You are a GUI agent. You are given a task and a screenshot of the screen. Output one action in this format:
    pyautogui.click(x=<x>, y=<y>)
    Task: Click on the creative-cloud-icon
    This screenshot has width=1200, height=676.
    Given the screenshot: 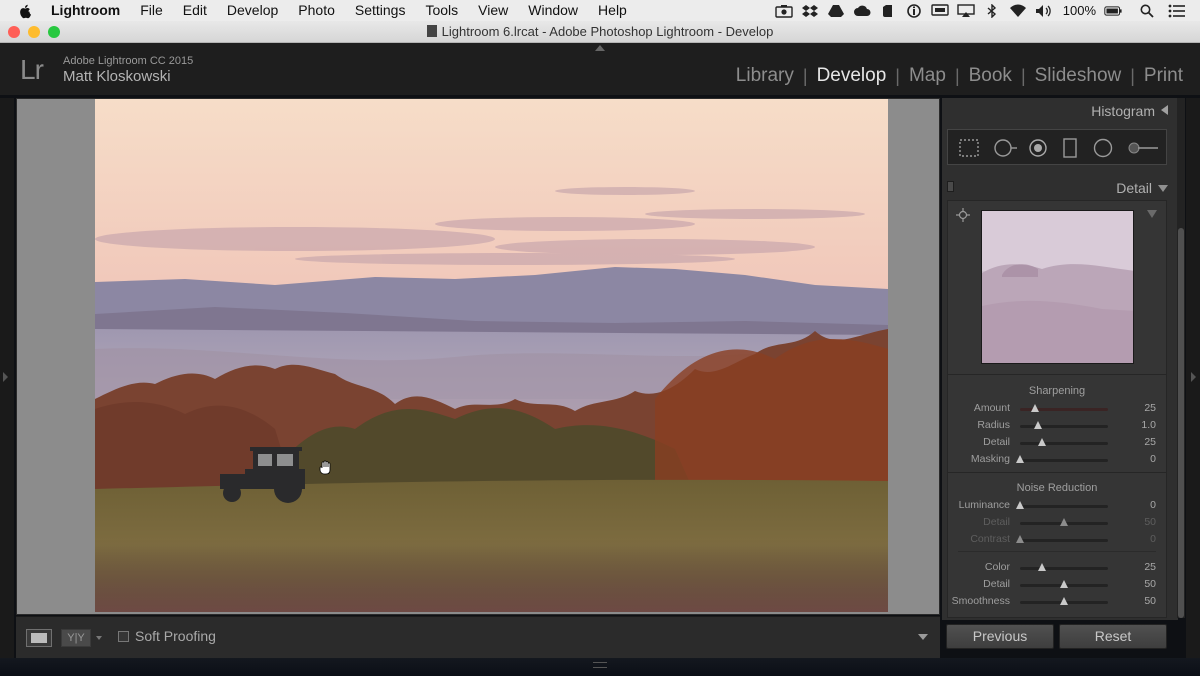 What is the action you would take?
    pyautogui.click(x=862, y=11)
    